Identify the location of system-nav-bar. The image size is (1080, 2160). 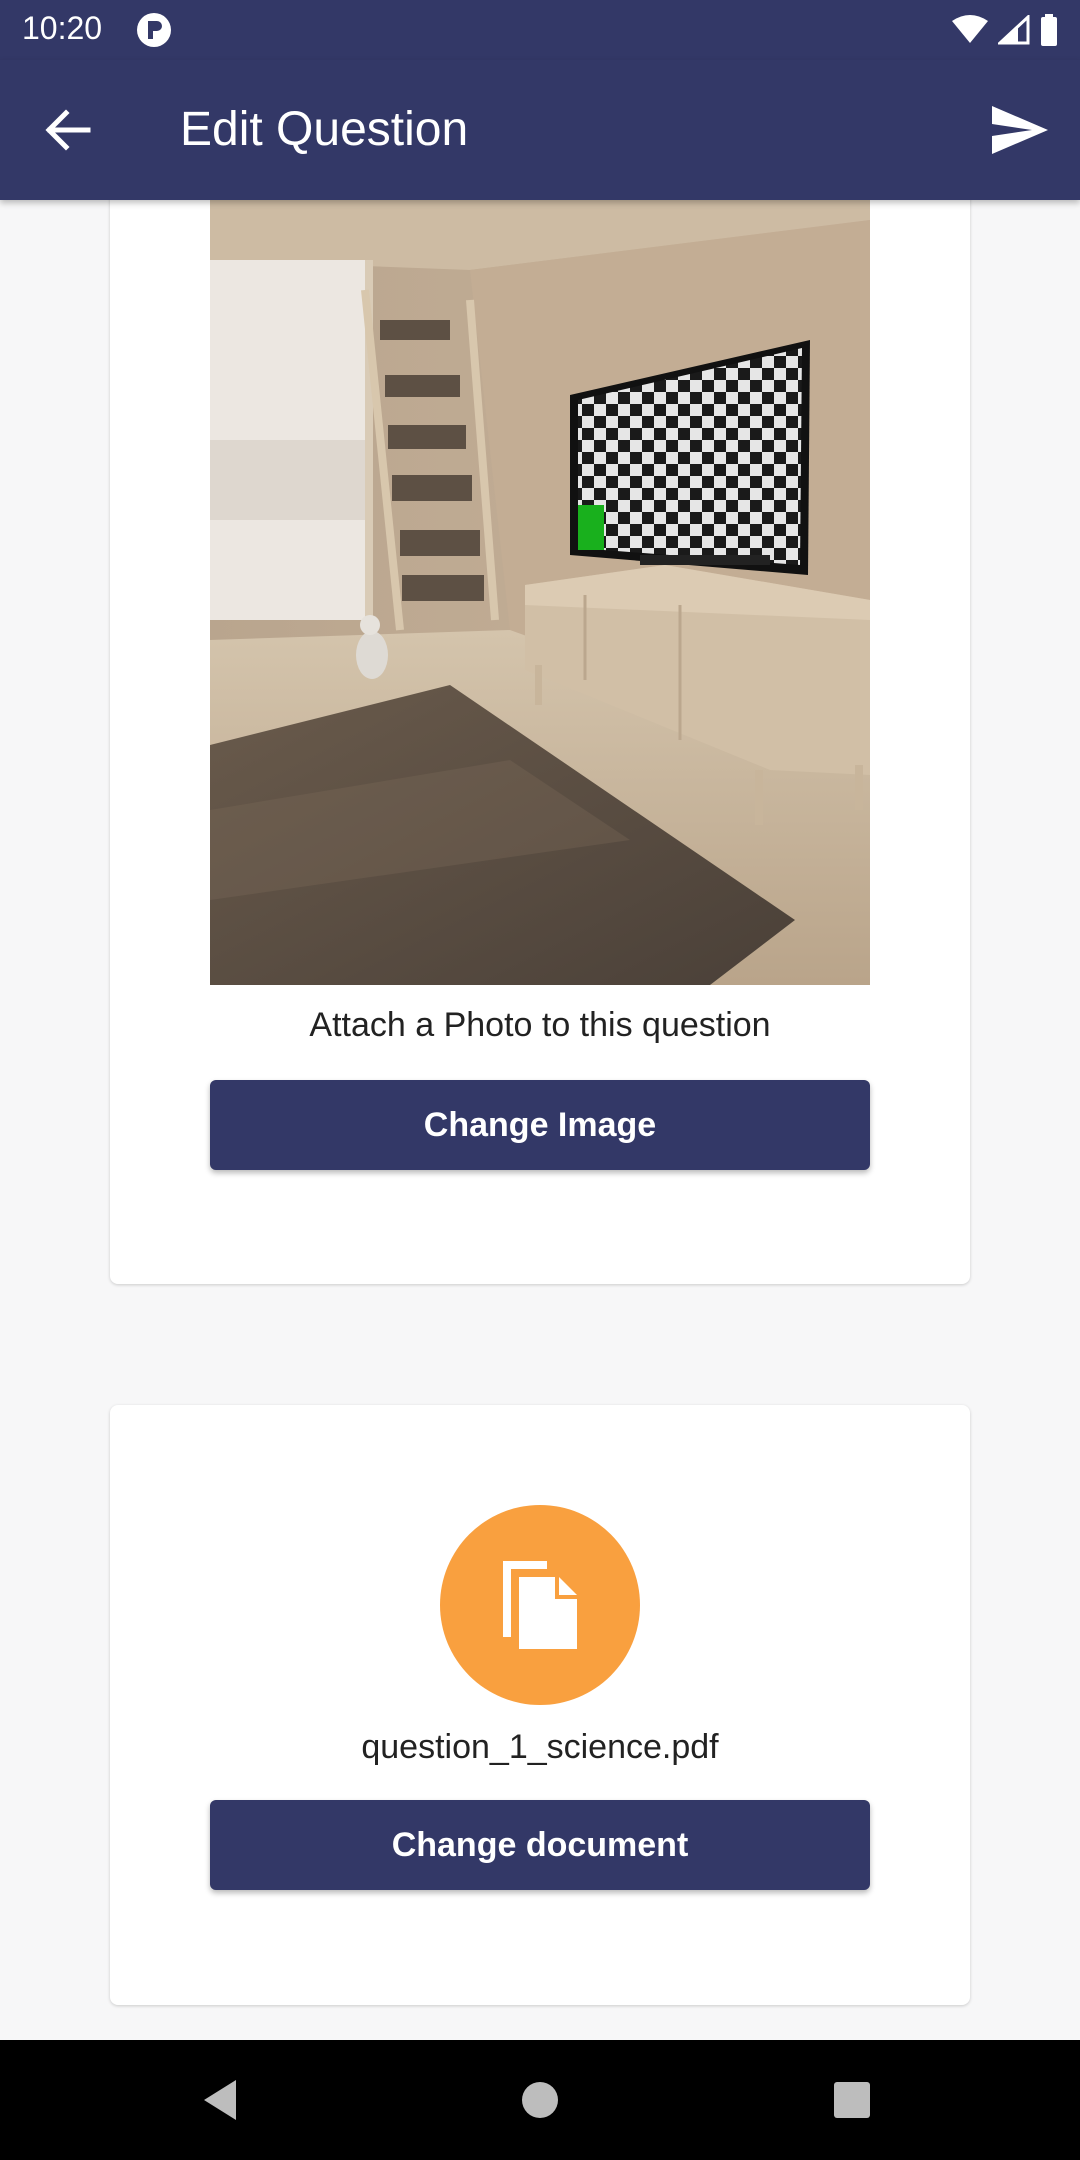
(540, 2100).